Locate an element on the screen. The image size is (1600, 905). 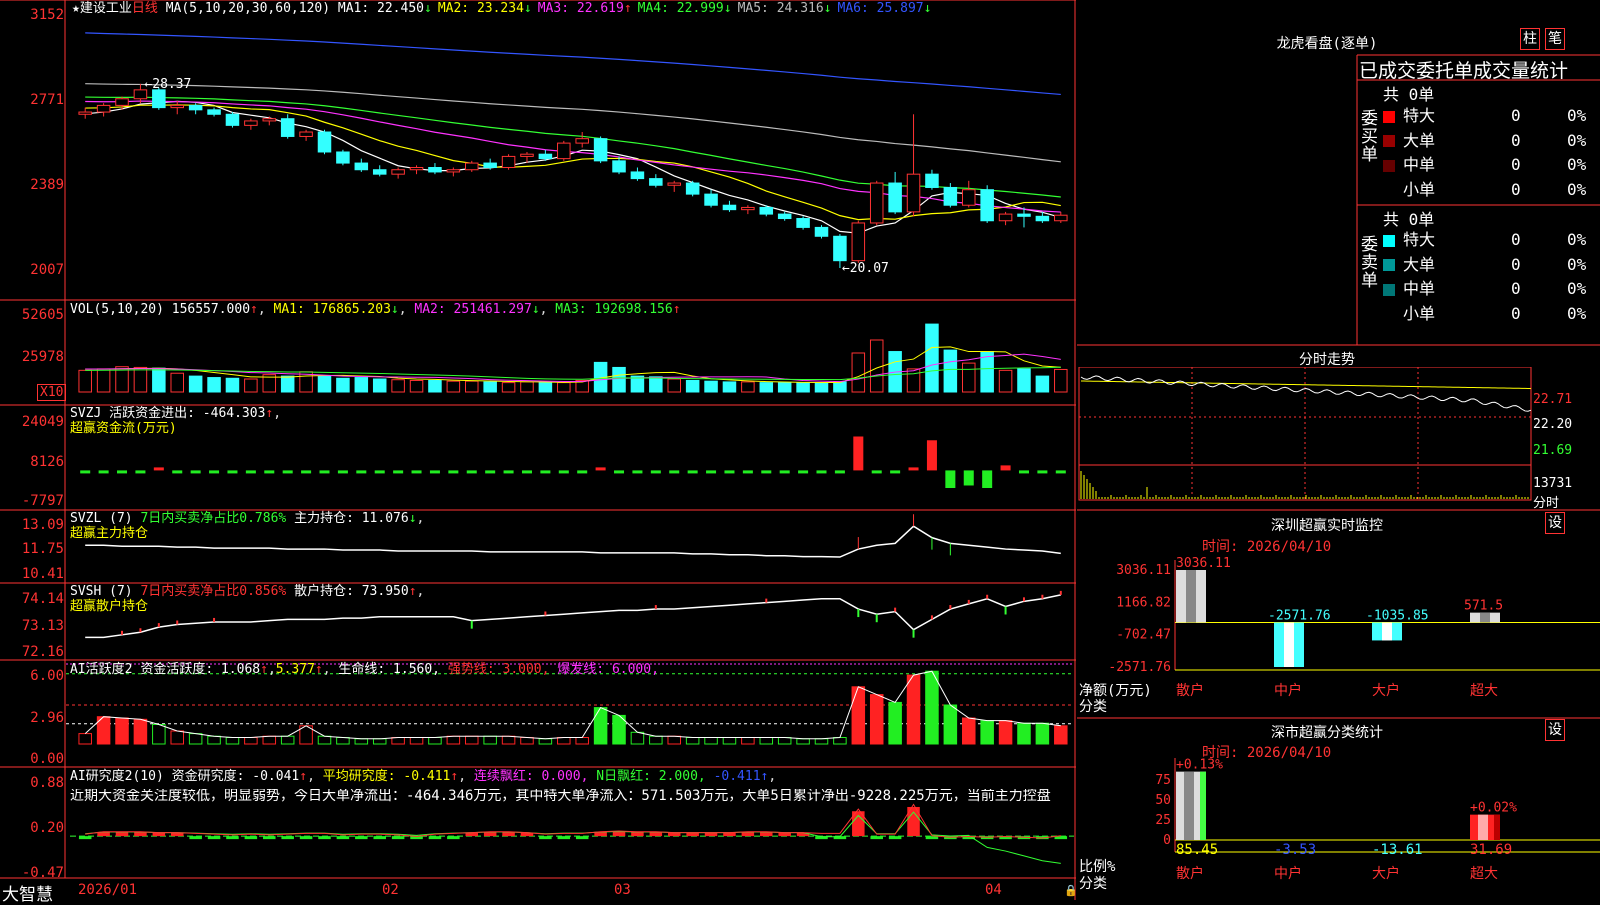
ai2-ytick: 0.20 is located at coordinates (47, 828).